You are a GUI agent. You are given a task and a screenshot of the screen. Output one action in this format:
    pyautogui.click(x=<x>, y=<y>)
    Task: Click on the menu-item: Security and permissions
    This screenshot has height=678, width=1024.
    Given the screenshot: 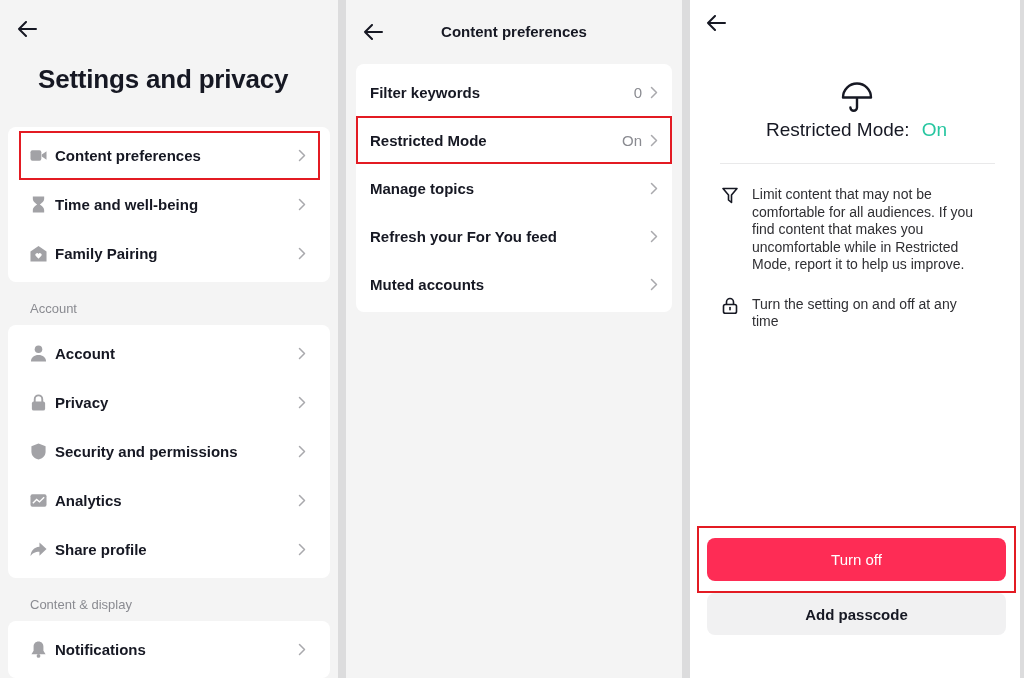 What is the action you would take?
    pyautogui.click(x=169, y=451)
    